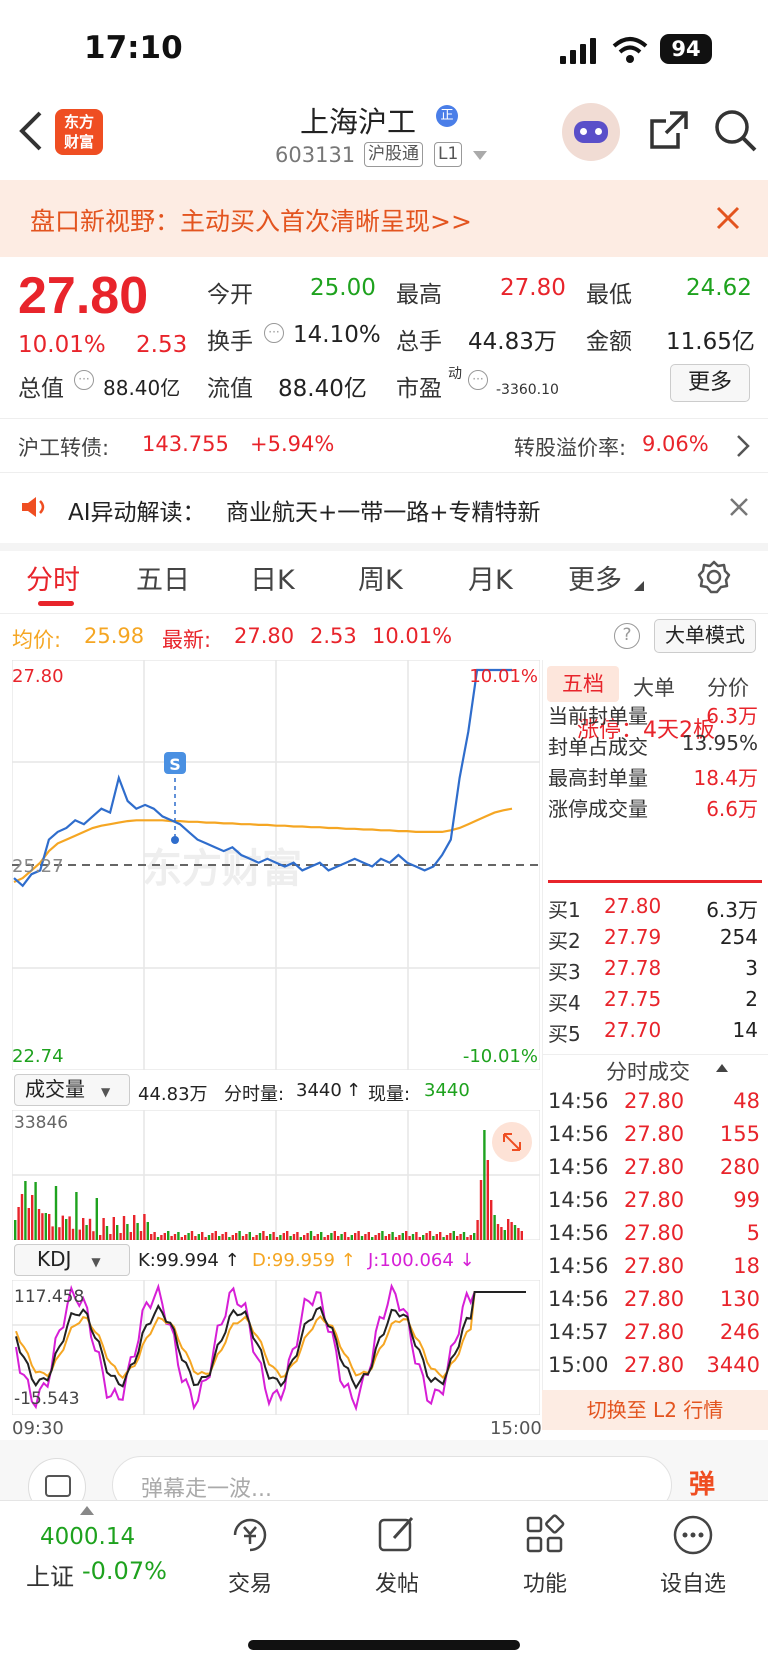 The height and width of the screenshot is (1663, 768). What do you see at coordinates (595, 577) in the screenshot?
I see `tab-more: 更多` at bounding box center [595, 577].